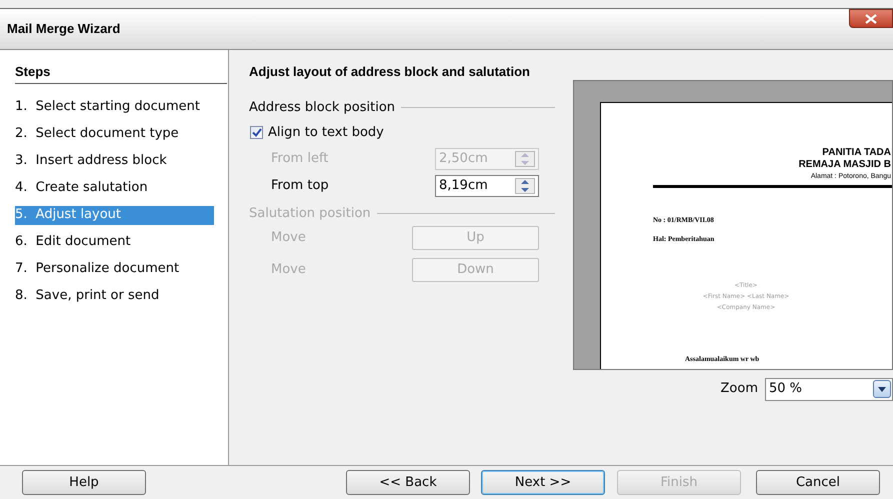 The image size is (893, 499). I want to click on field-label: From left, so click(299, 159).